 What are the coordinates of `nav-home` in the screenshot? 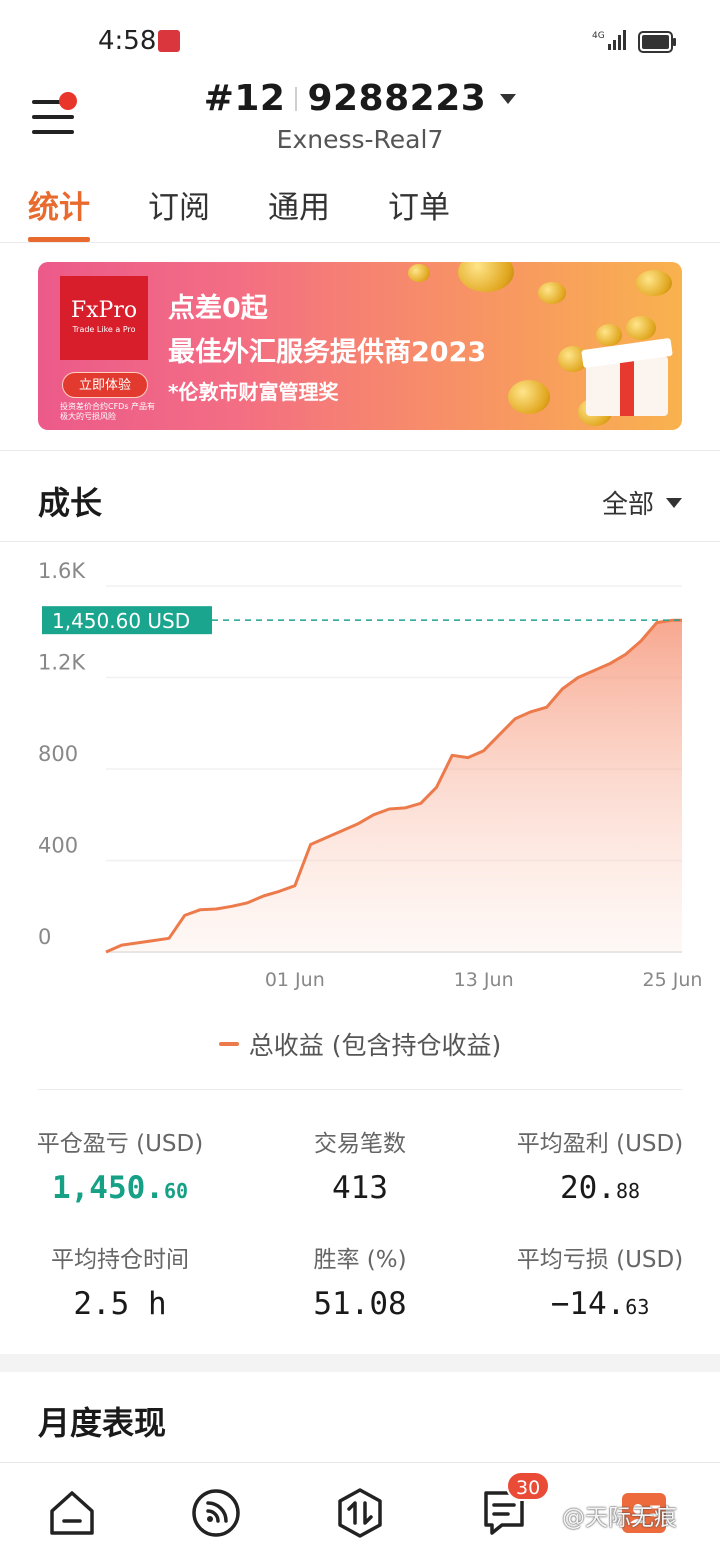 It's located at (72, 1513).